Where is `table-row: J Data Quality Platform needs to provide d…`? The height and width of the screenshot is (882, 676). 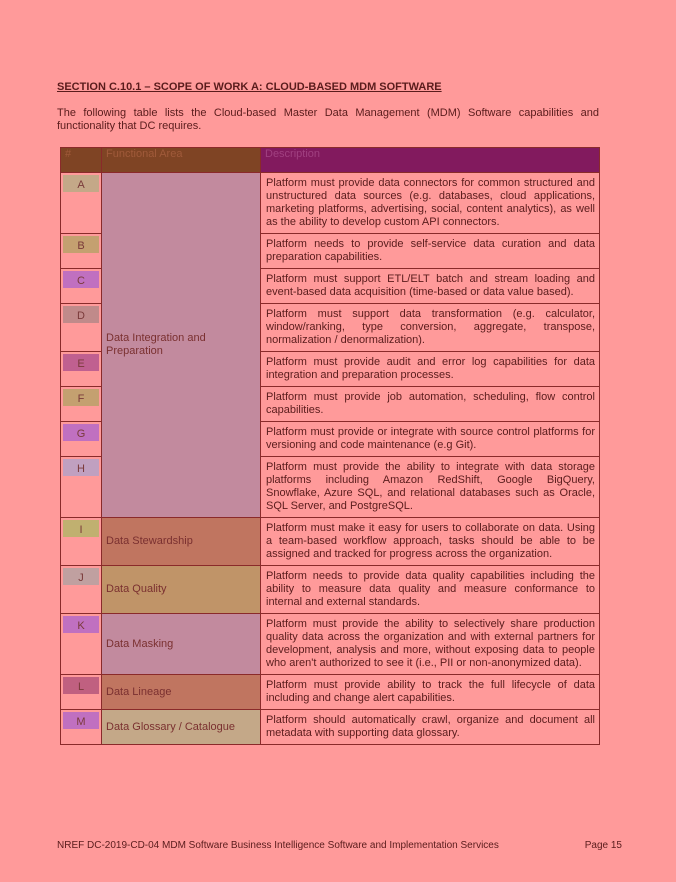 table-row: J Data Quality Platform needs to provide d… is located at coordinates (330, 589).